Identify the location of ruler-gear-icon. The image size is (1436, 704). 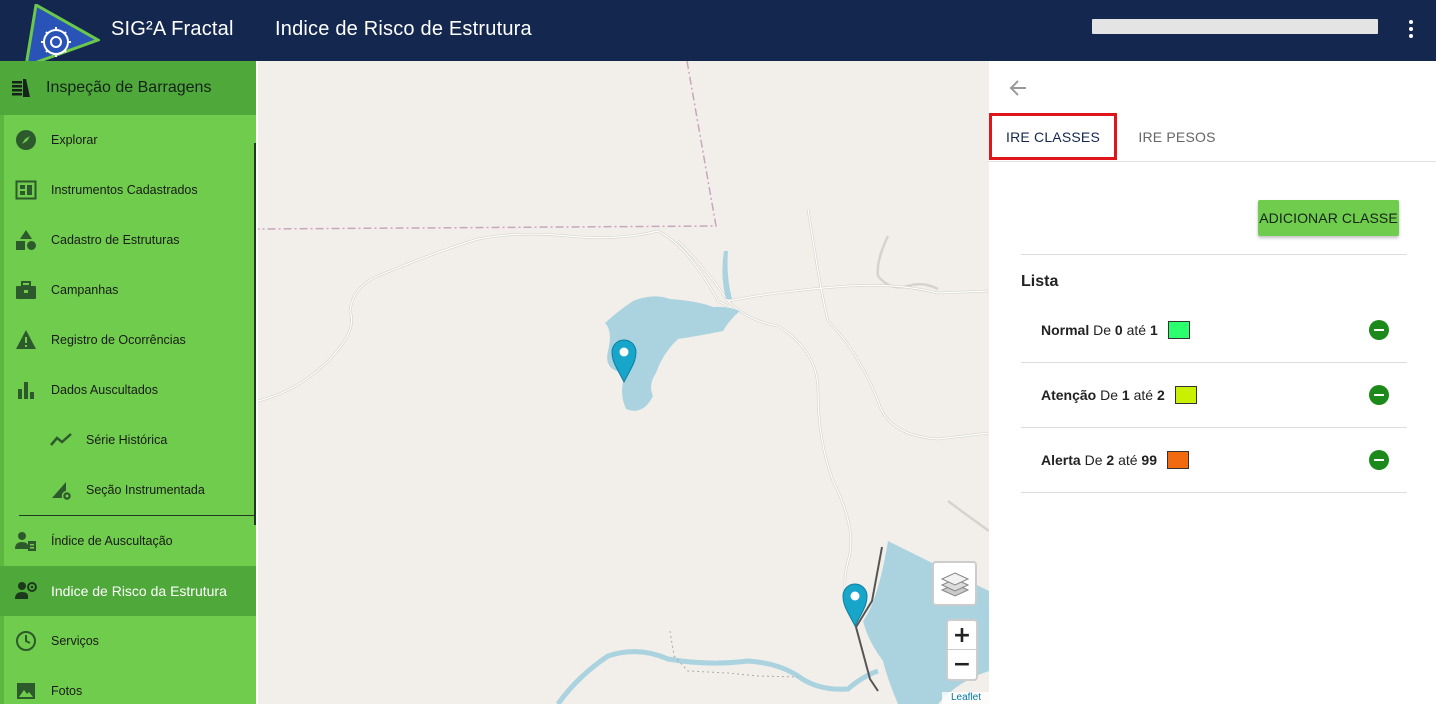
(61, 490).